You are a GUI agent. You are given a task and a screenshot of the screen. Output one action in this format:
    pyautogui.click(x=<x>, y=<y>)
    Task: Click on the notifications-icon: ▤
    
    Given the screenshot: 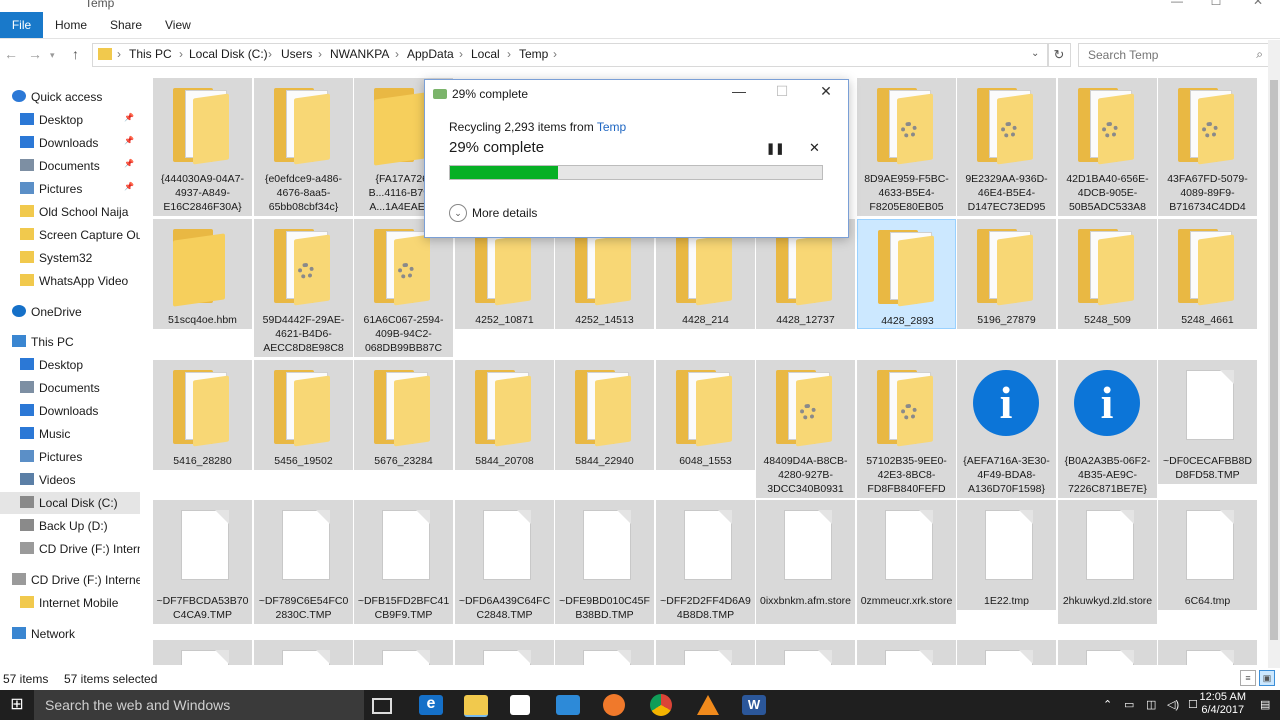 What is the action you would take?
    pyautogui.click(x=1265, y=704)
    